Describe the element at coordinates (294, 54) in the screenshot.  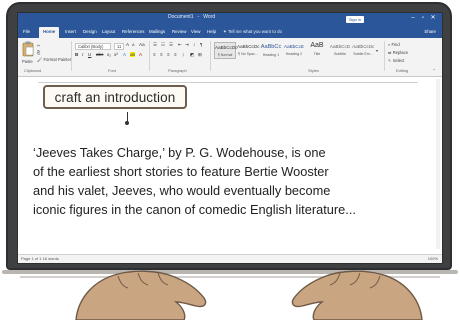
I see `style-name: Heading 2` at that location.